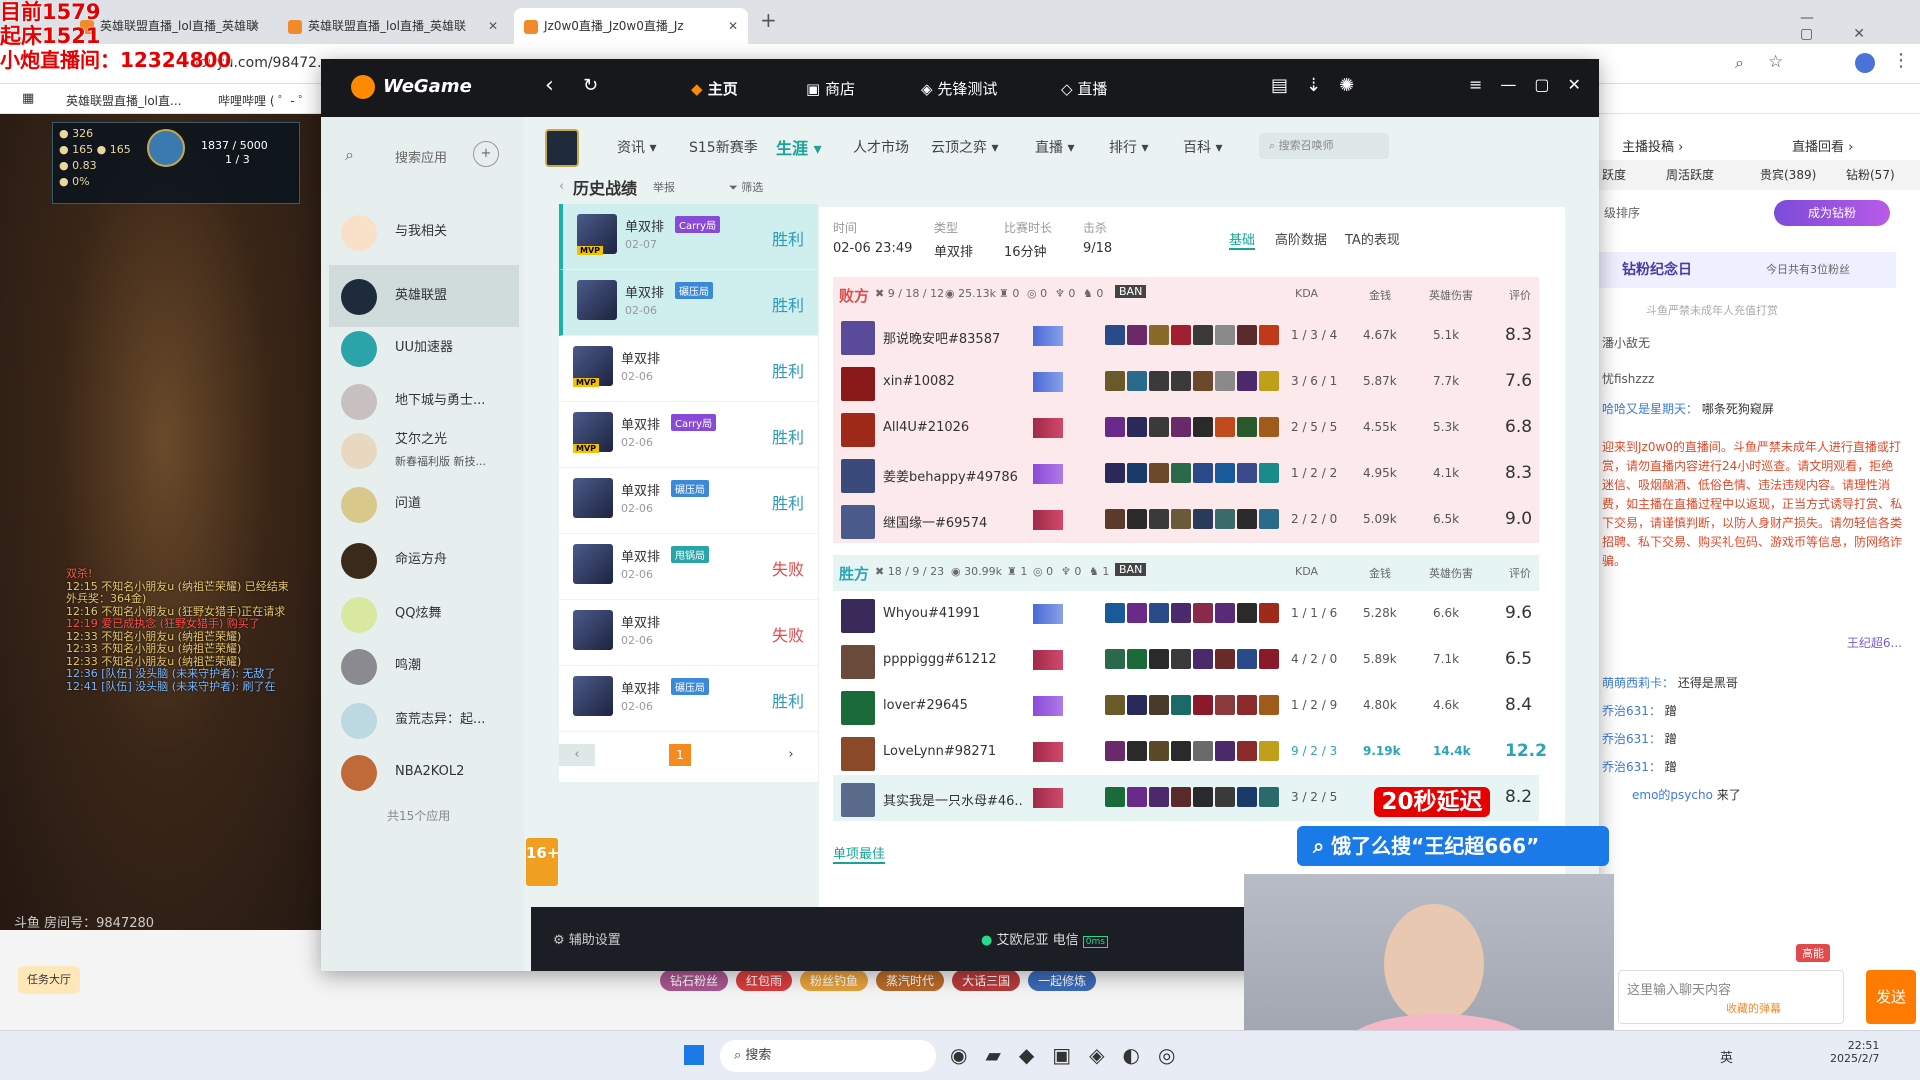 This screenshot has height=1080, width=1920. Describe the element at coordinates (1534, 84) in the screenshot. I see `window-controls: ≡—▢✕` at that location.